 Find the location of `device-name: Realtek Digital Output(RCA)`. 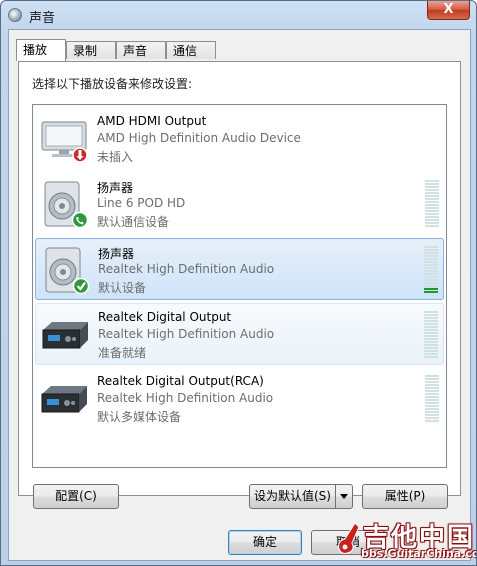

device-name: Realtek Digital Output(RCA) is located at coordinates (180, 381).